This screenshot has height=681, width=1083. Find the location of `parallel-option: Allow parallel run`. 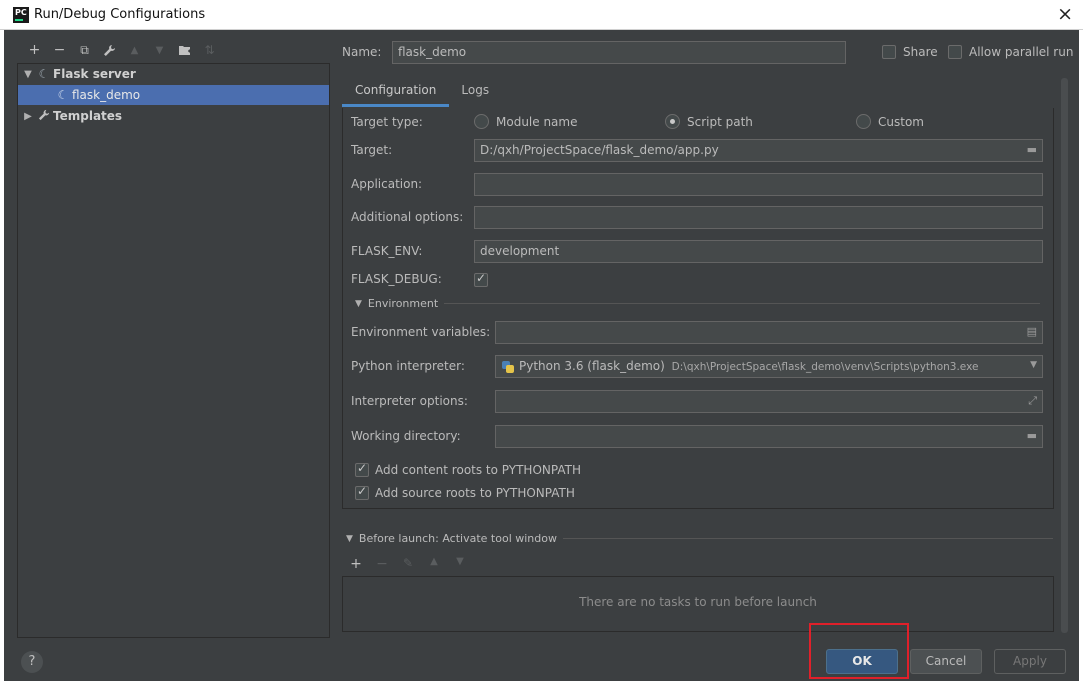

parallel-option: Allow parallel run is located at coordinates (1010, 52).